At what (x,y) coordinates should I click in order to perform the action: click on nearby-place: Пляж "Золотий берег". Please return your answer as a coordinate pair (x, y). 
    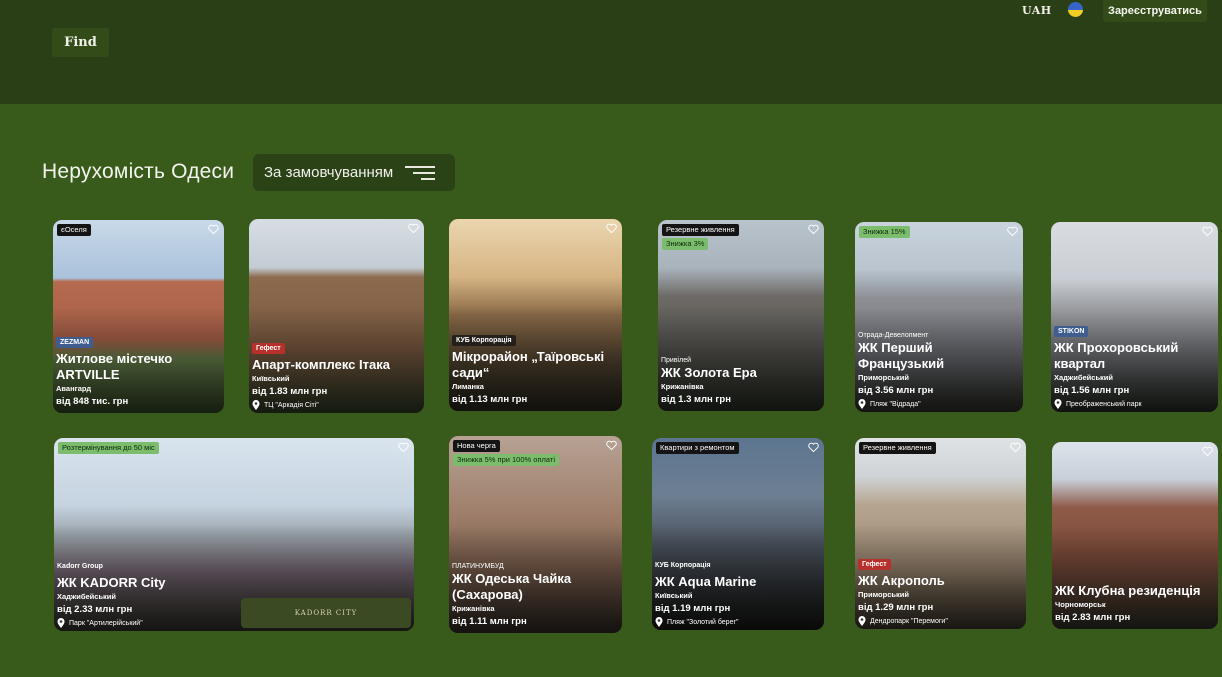
    Looking at the image, I should click on (738, 622).